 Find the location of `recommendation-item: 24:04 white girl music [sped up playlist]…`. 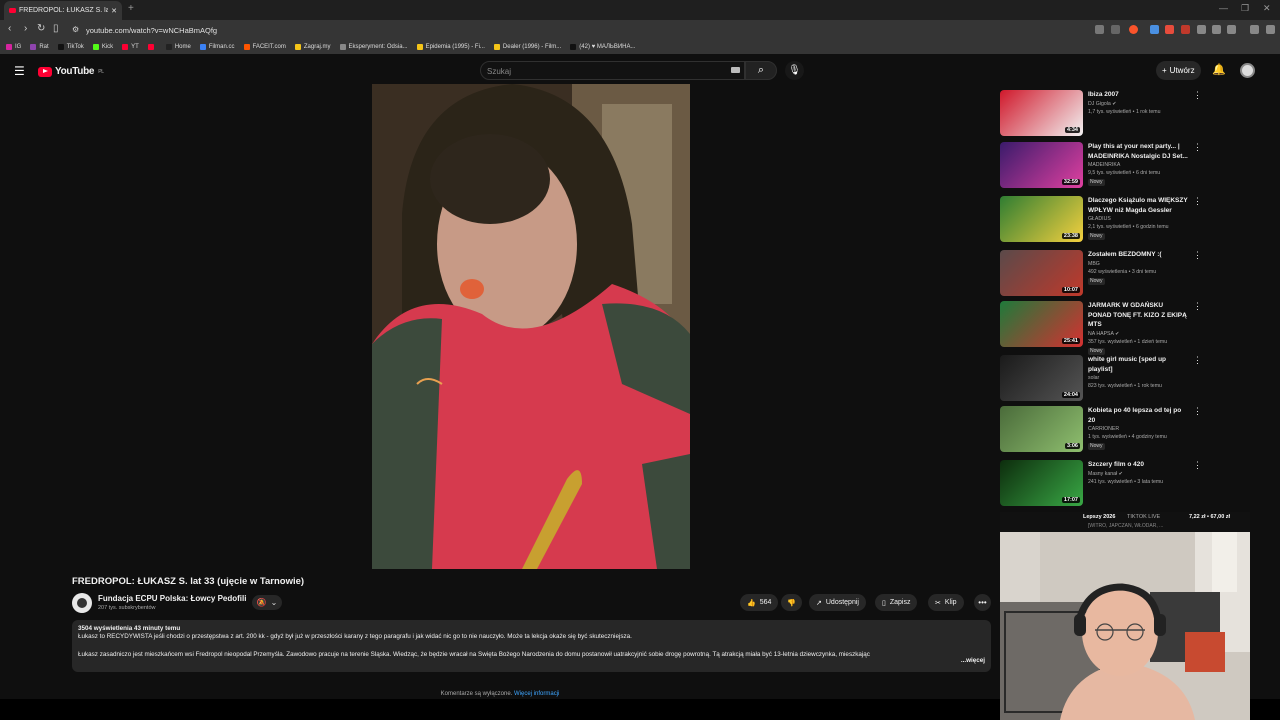

recommendation-item: 24:04 white girl music [sped up playlist]… is located at coordinates (1101, 380).